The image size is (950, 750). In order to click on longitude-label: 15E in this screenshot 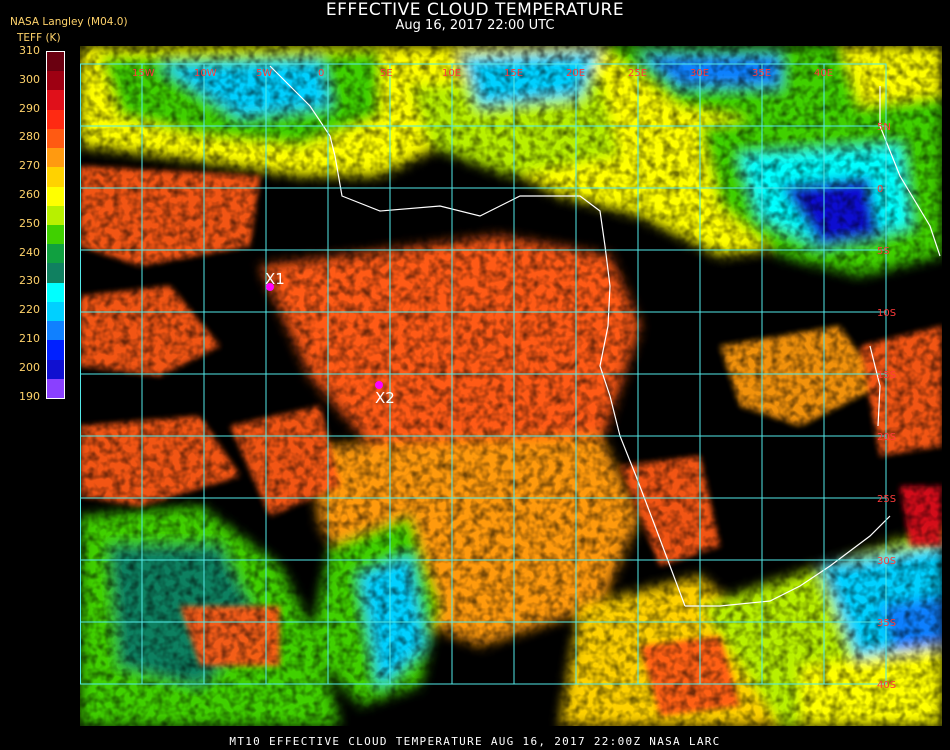, I will do `click(513, 73)`.